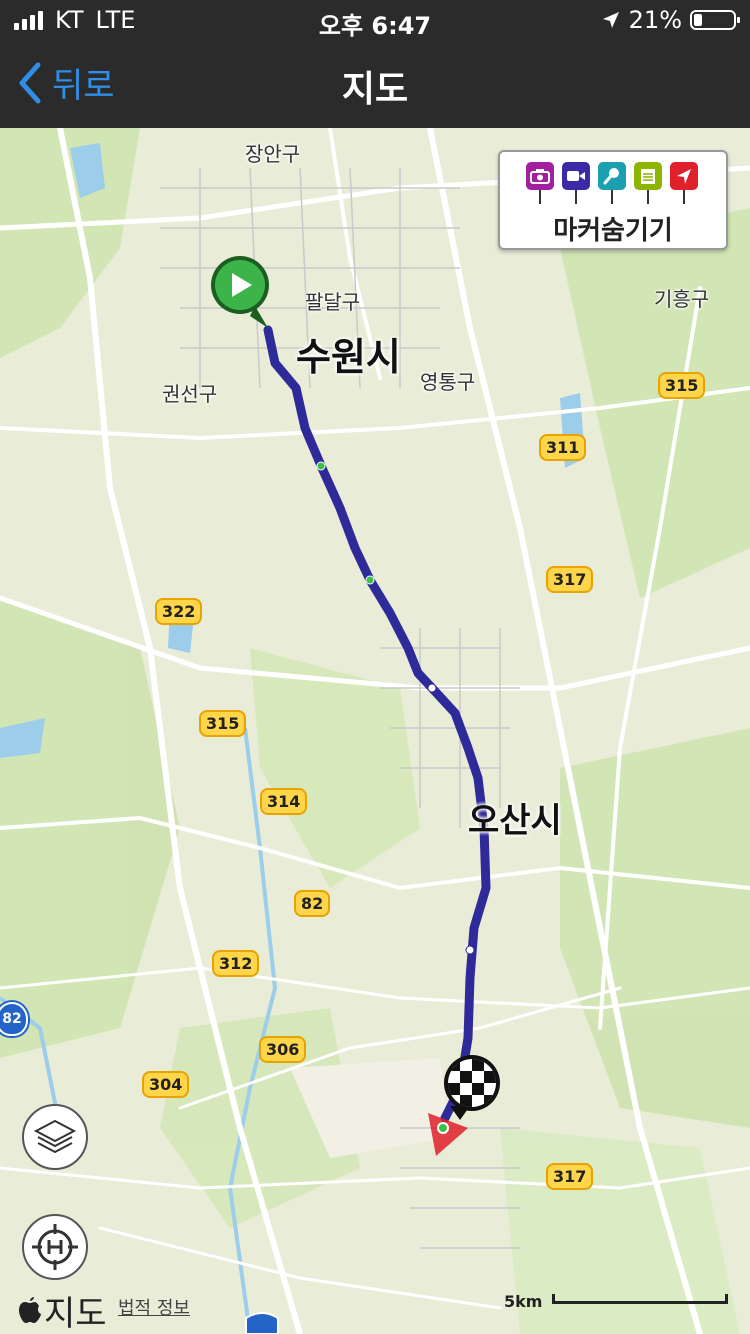 The width and height of the screenshot is (750, 1334). I want to click on page-title: 지도, so click(375, 89).